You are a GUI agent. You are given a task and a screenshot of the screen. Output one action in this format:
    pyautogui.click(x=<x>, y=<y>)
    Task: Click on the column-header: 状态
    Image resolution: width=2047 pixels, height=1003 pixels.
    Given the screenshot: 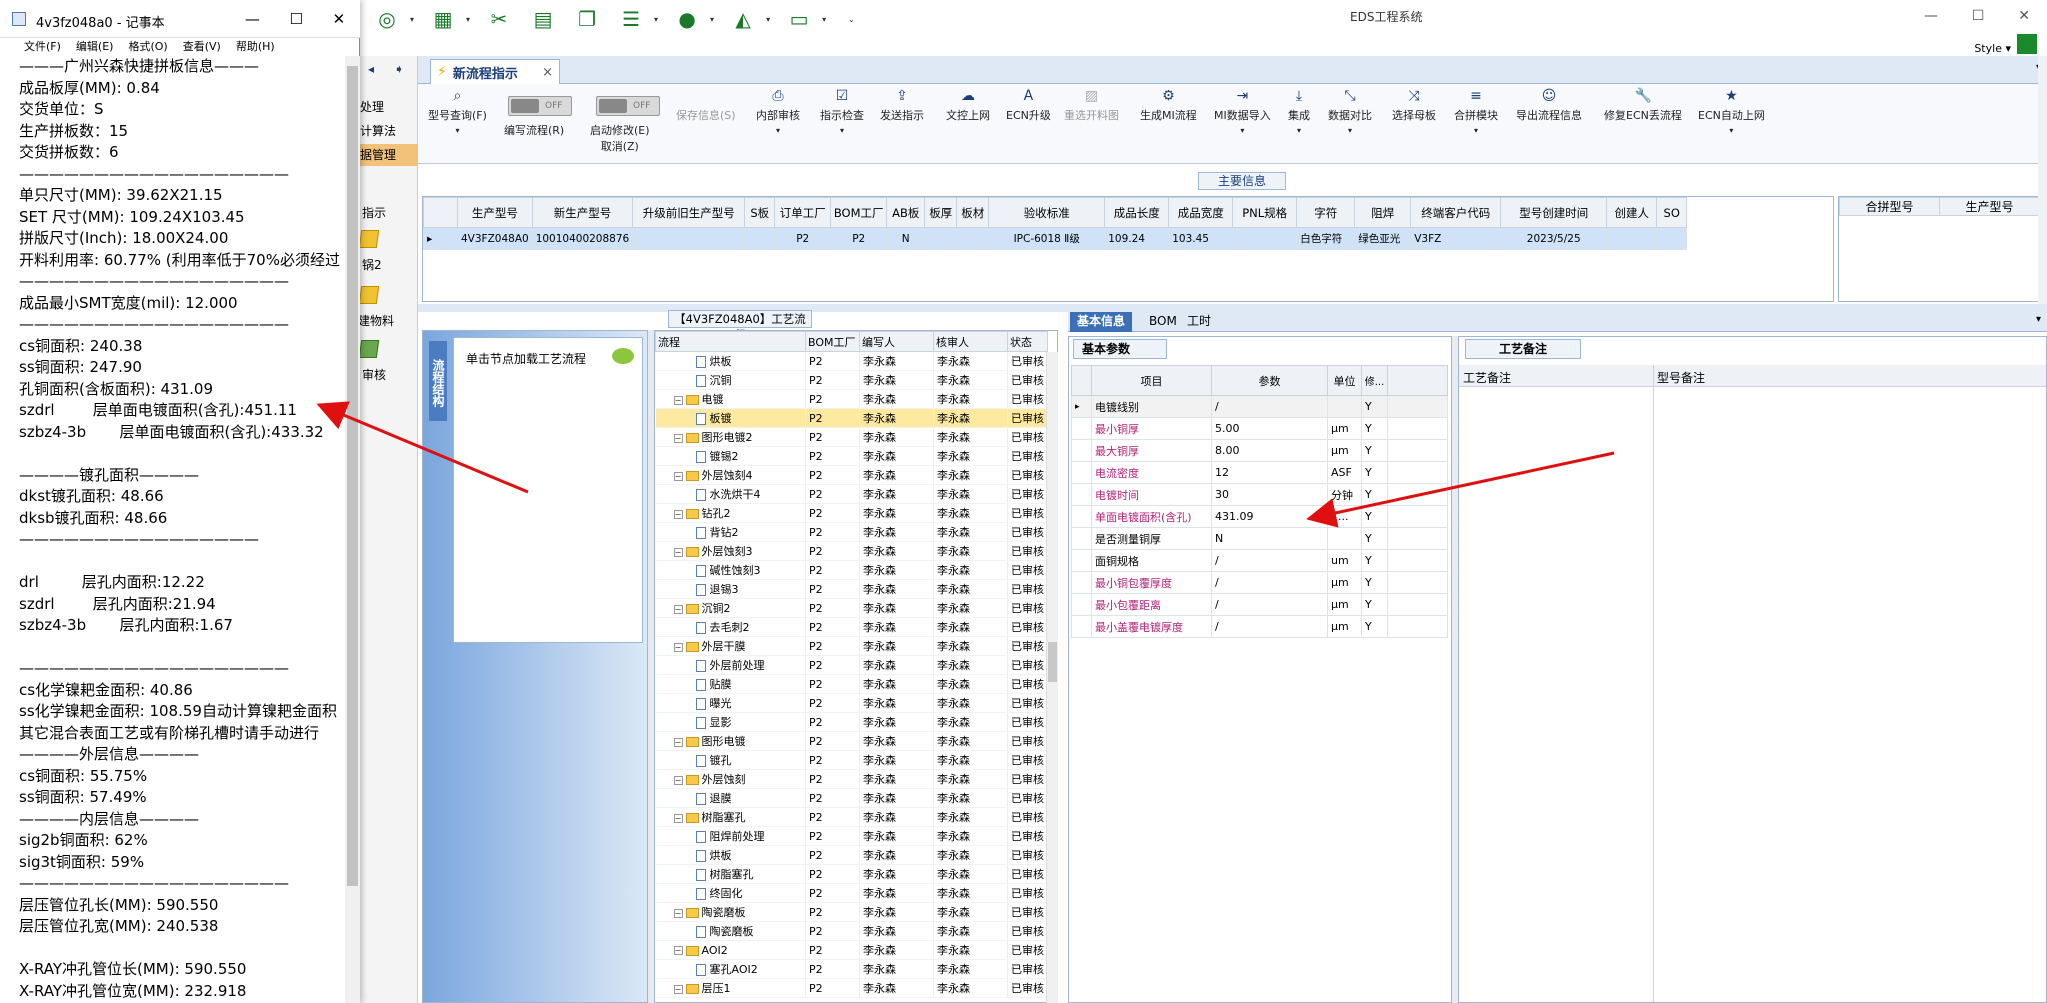 What is the action you would take?
    pyautogui.click(x=1027, y=341)
    